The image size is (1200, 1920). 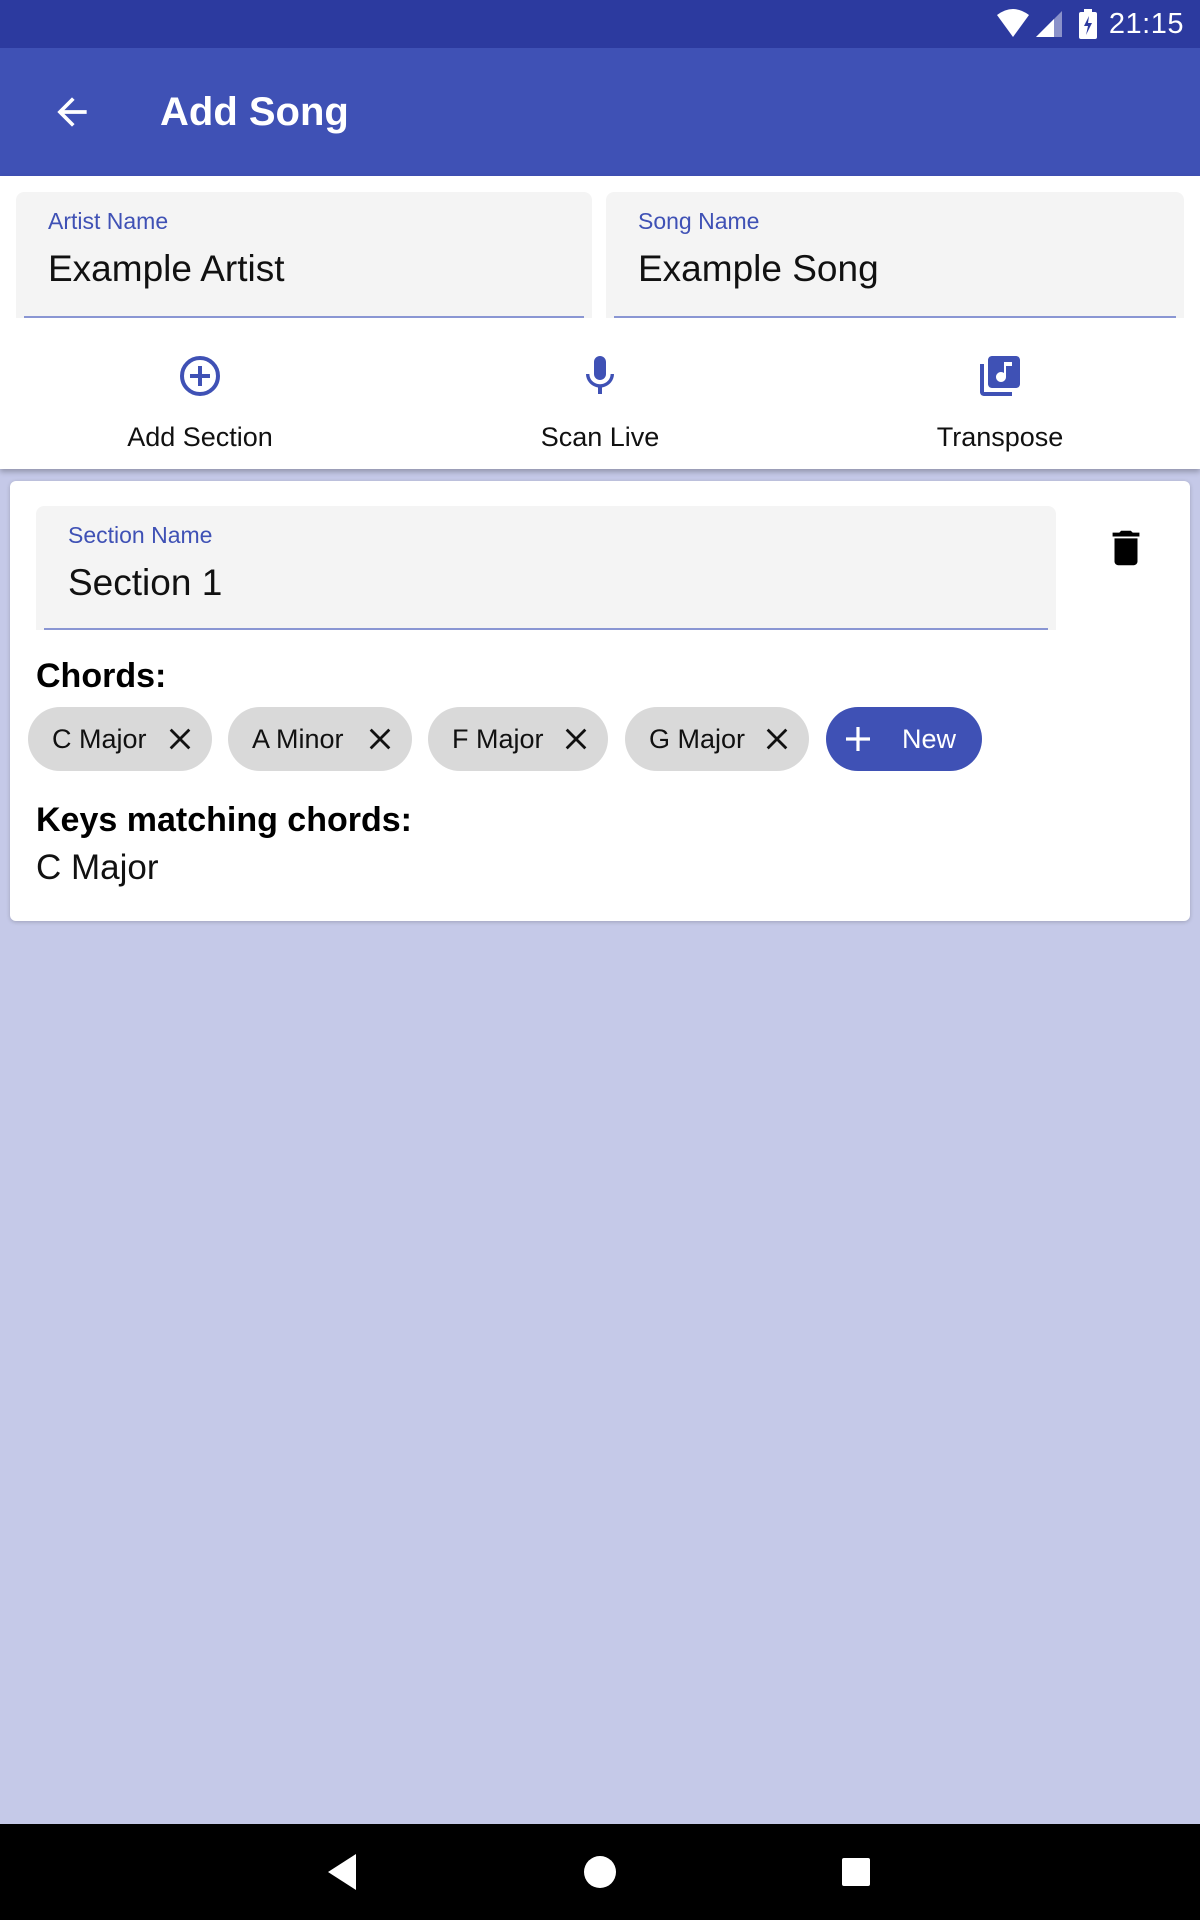 I want to click on add-section-label: Add Section, so click(x=200, y=437).